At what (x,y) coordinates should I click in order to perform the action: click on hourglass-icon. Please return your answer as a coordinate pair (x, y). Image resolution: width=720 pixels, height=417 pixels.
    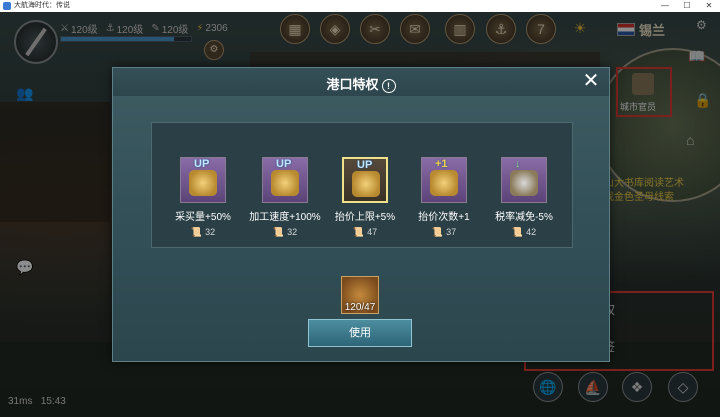
    Looking at the image, I should click on (285, 183).